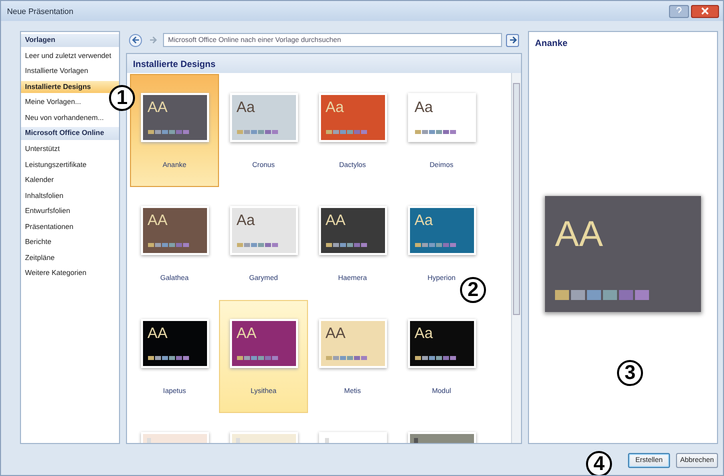 Image resolution: width=724 pixels, height=476 pixels. Describe the element at coordinates (516, 258) in the screenshot. I see `scrollbar` at that location.